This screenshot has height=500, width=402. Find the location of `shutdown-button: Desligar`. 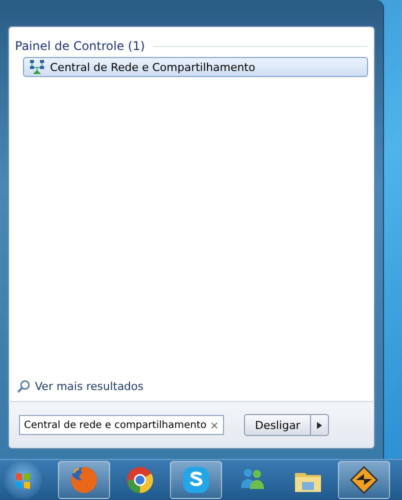

shutdown-button: Desligar is located at coordinates (278, 425).